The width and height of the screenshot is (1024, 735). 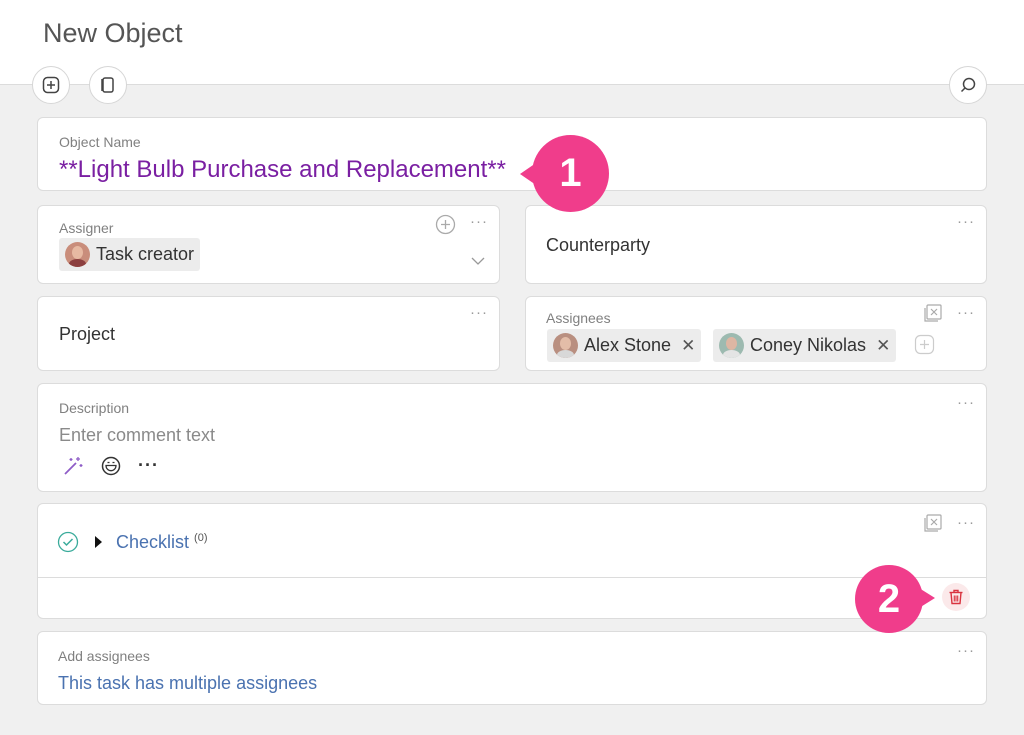 What do you see at coordinates (479, 221) in the screenshot?
I see `assigner-more-icon: ···` at bounding box center [479, 221].